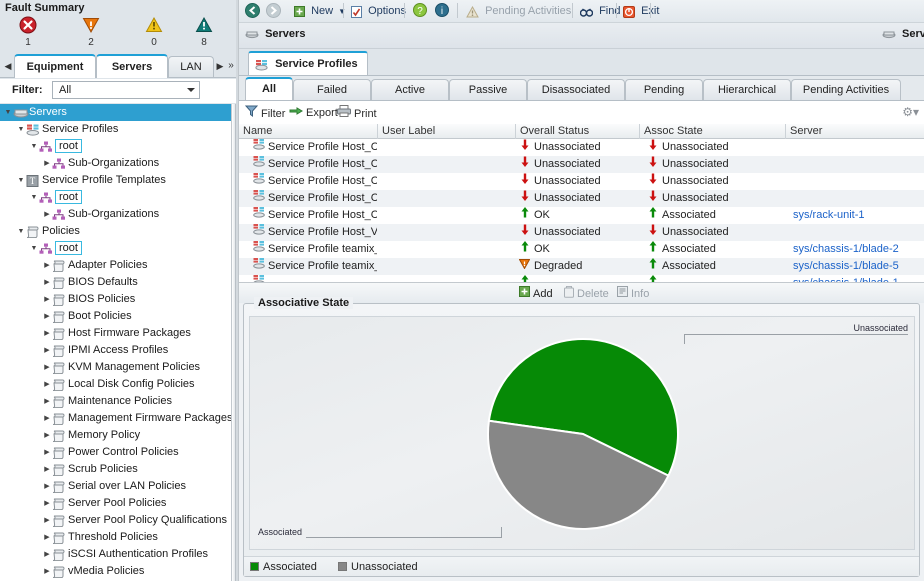 Image resolution: width=924 pixels, height=581 pixels. I want to click on tree-item-management-firmware-packages: ▶ Management Firmware Packages, so click(115, 418).